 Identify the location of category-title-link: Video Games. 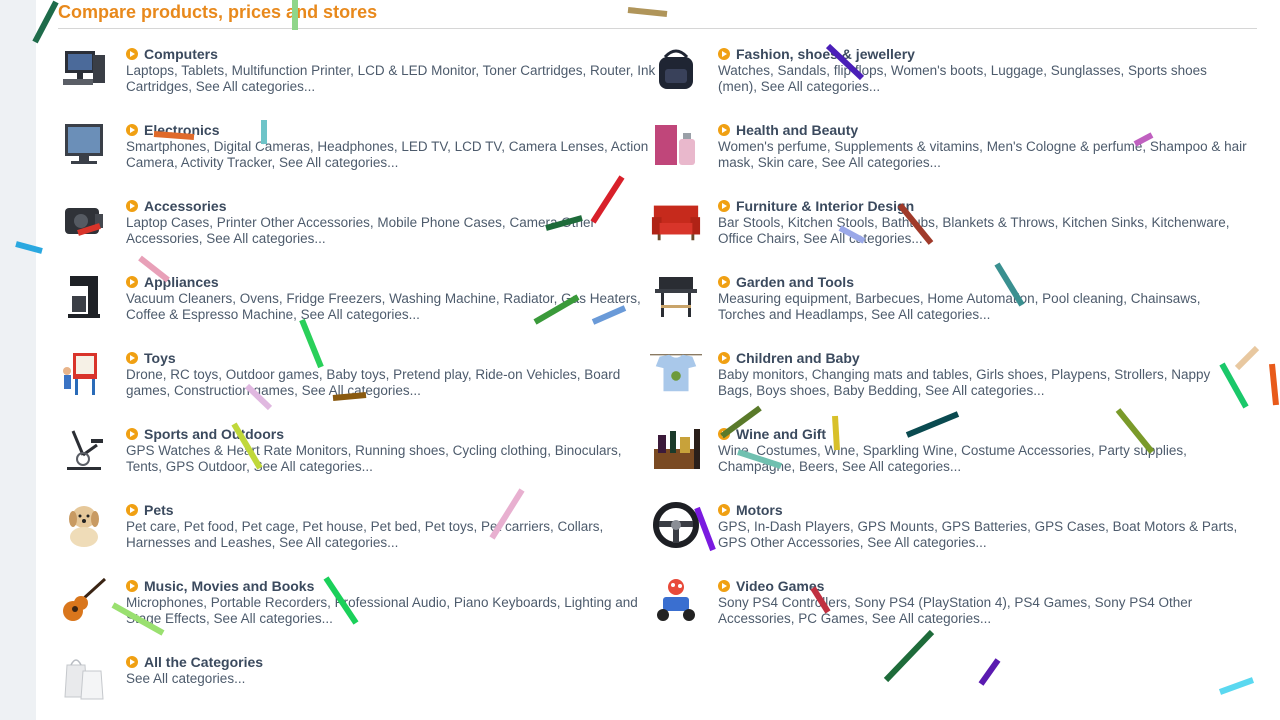
(780, 586).